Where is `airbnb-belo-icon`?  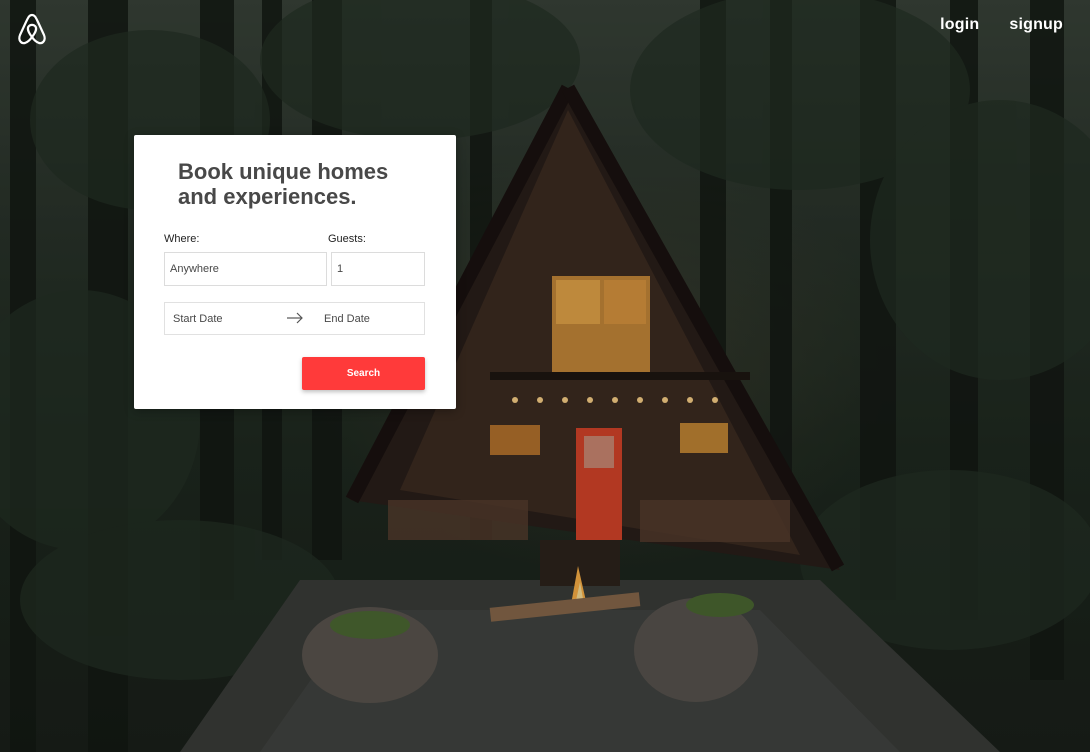 airbnb-belo-icon is located at coordinates (32, 29).